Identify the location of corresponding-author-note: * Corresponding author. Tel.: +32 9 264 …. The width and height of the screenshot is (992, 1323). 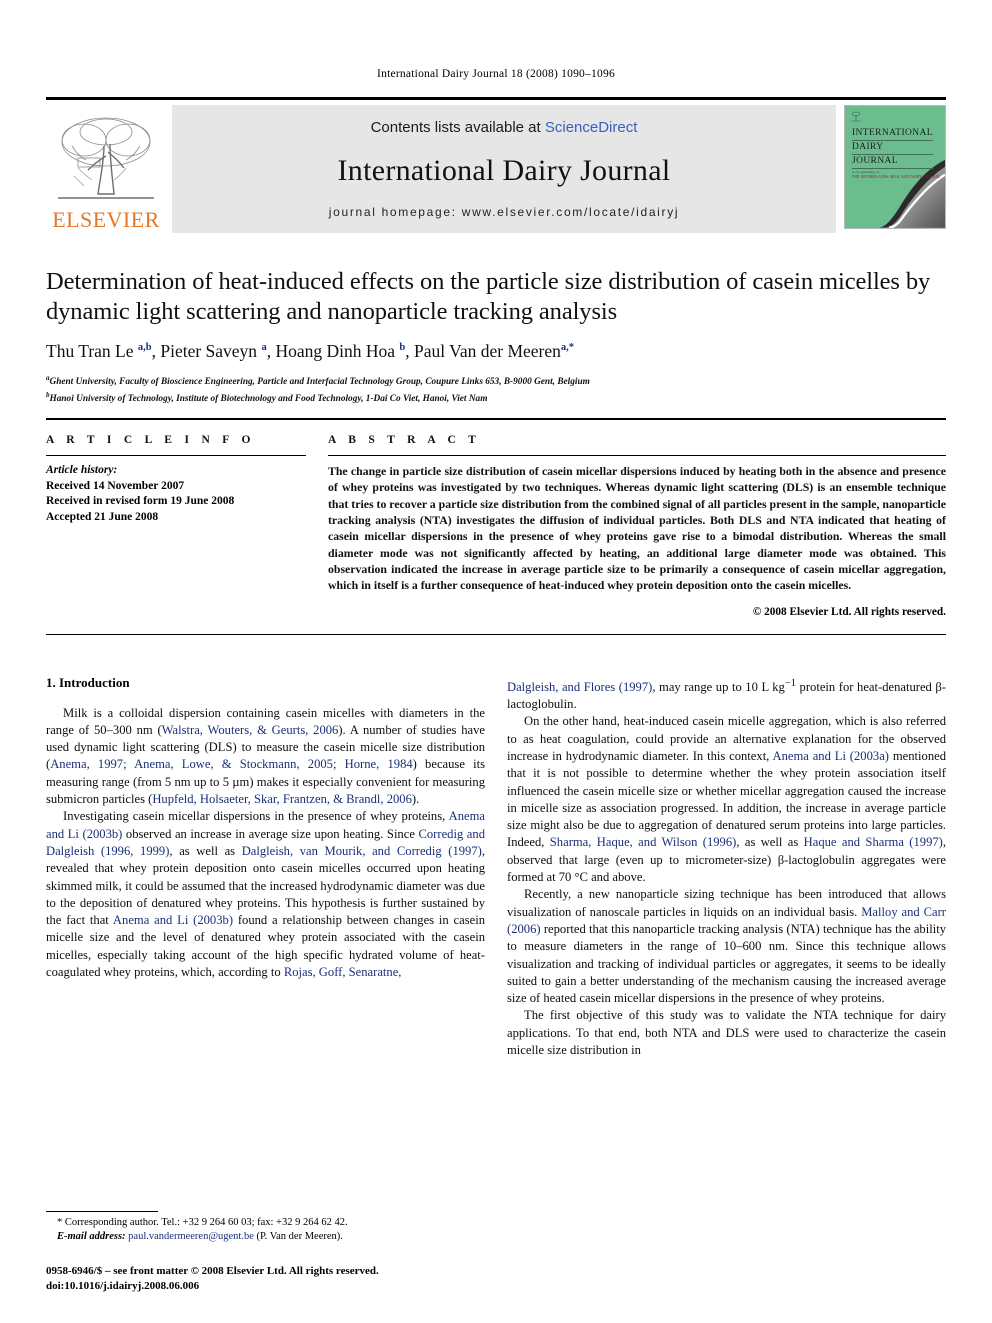
(202, 1222).